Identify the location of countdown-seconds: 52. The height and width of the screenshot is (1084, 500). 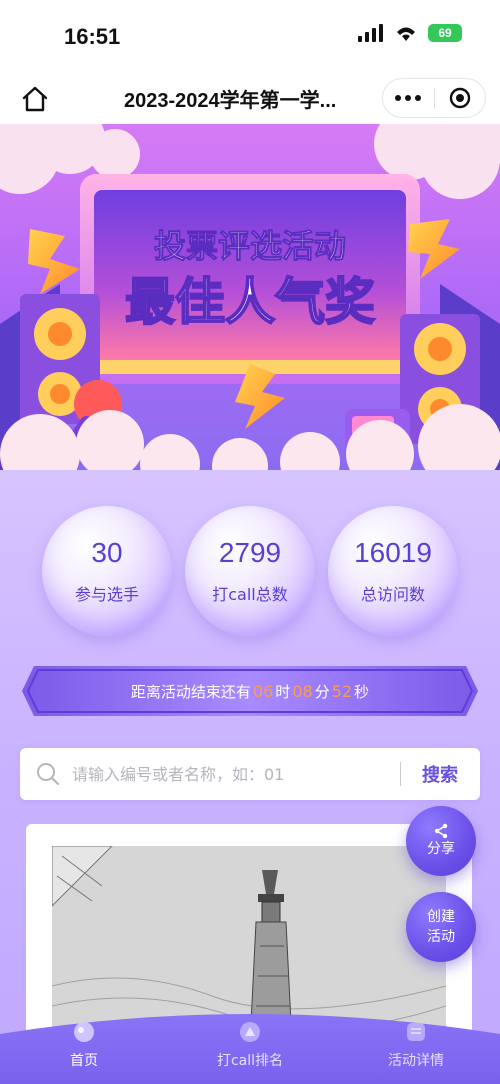
(342, 691).